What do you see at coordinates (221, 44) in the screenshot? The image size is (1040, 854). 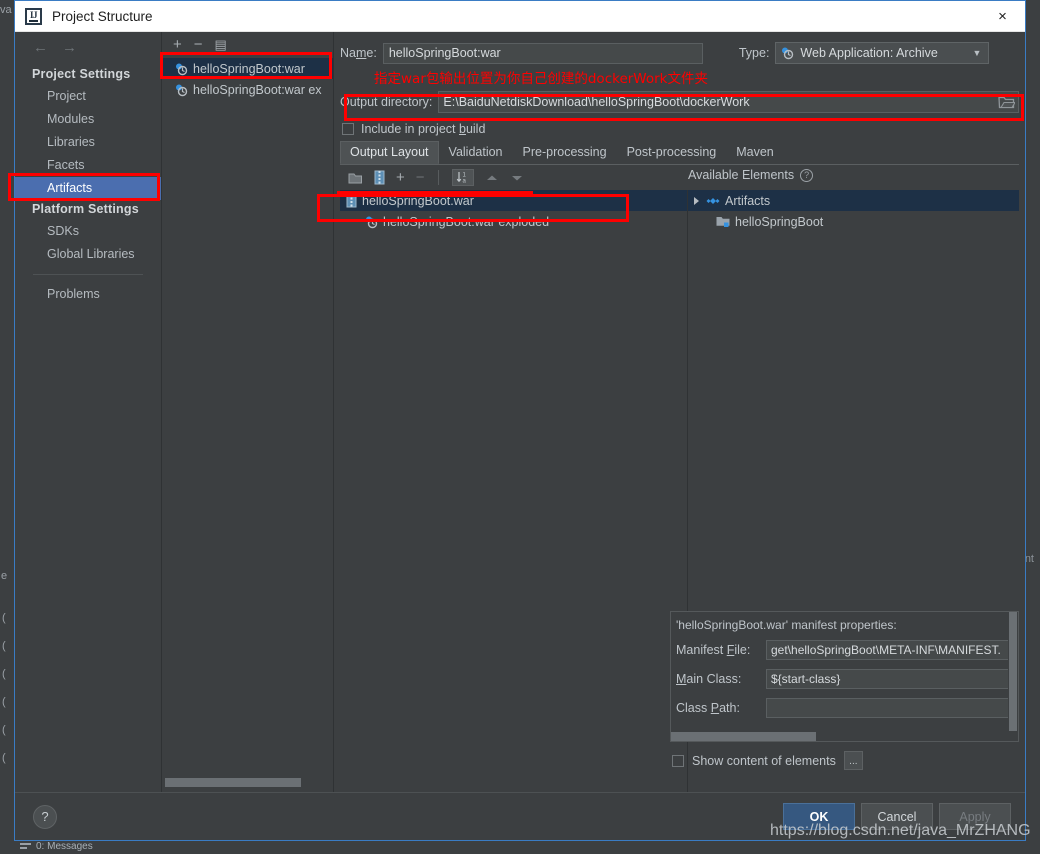 I see `copy-artifact-button: ▤` at bounding box center [221, 44].